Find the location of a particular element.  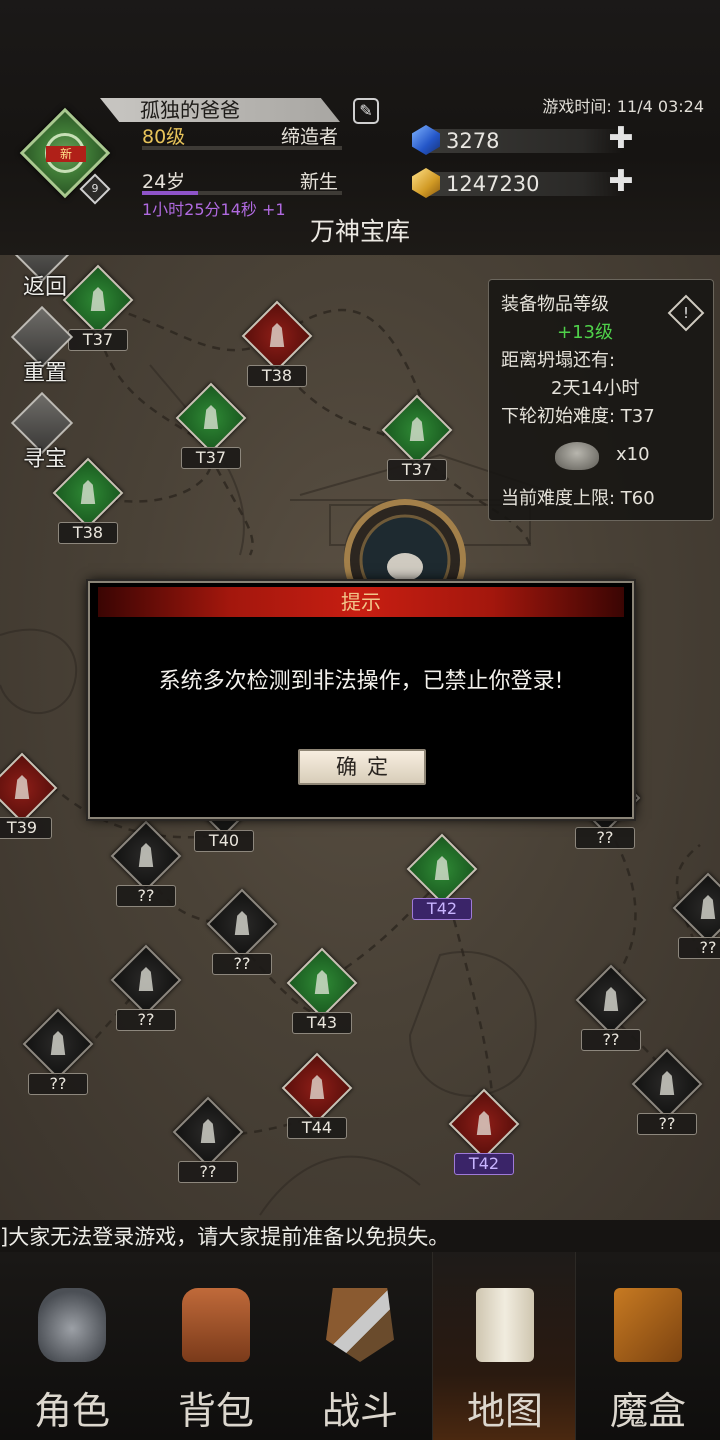

equip-level-value: +13级 is located at coordinates (585, 332).